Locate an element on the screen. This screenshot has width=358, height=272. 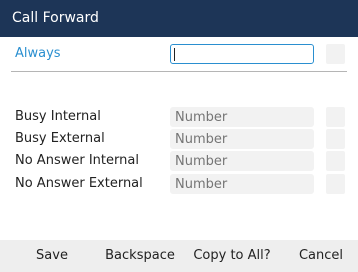
busy-internal-number-input is located at coordinates (242, 117).